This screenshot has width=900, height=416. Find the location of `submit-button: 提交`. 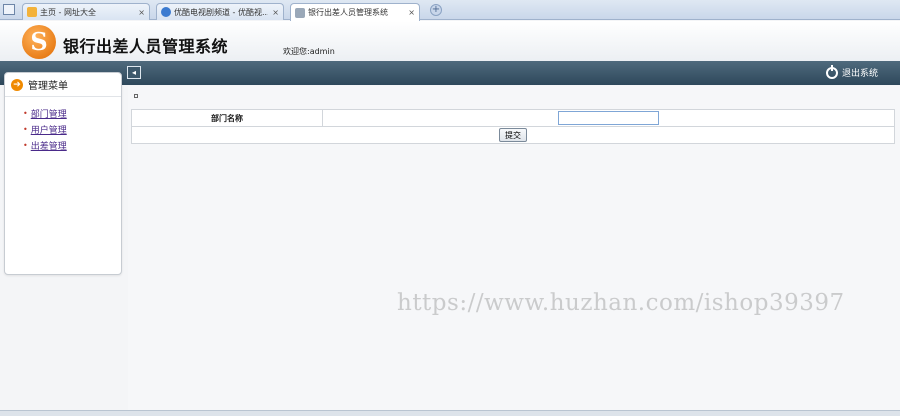

submit-button: 提交 is located at coordinates (513, 135).